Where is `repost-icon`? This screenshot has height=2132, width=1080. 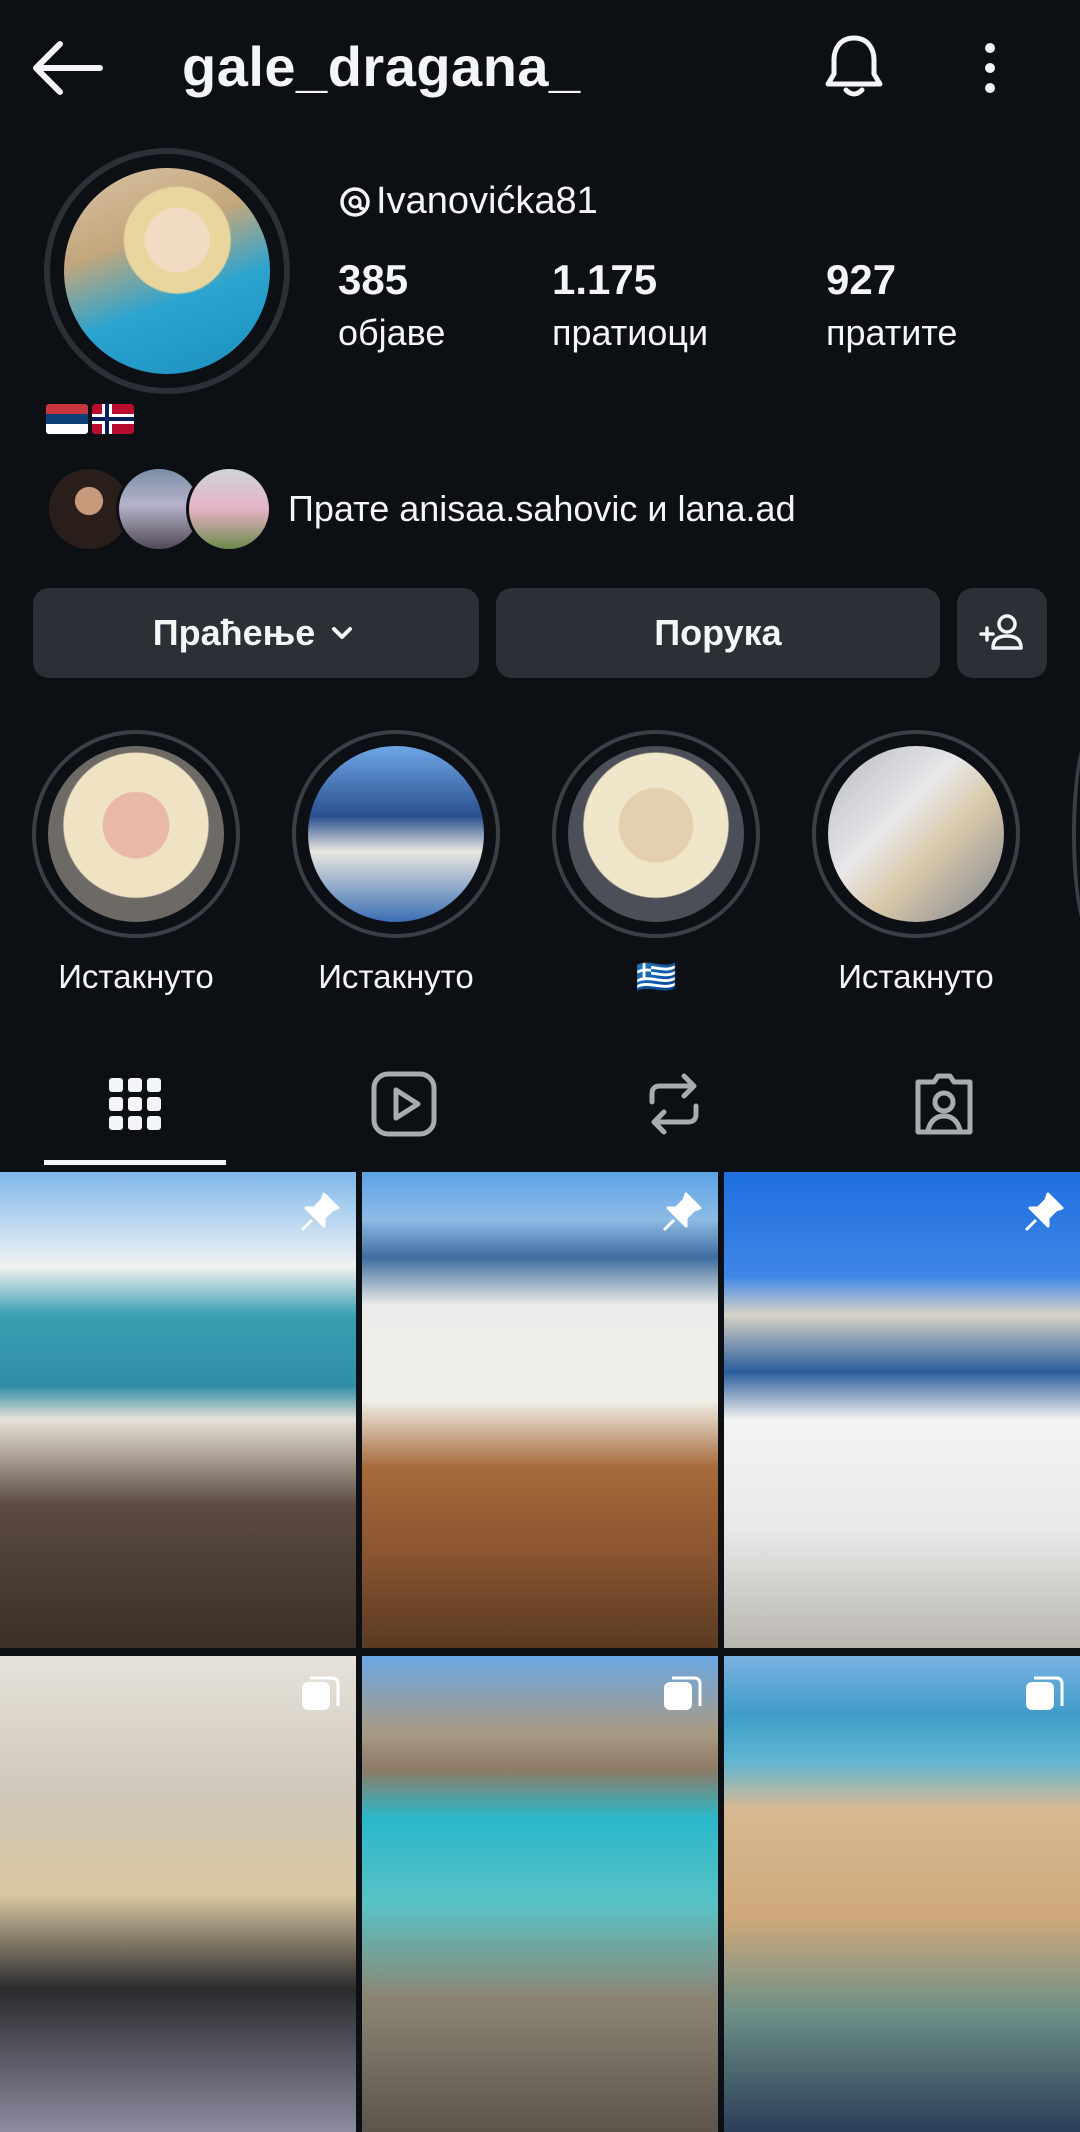
repost-icon is located at coordinates (674, 1104).